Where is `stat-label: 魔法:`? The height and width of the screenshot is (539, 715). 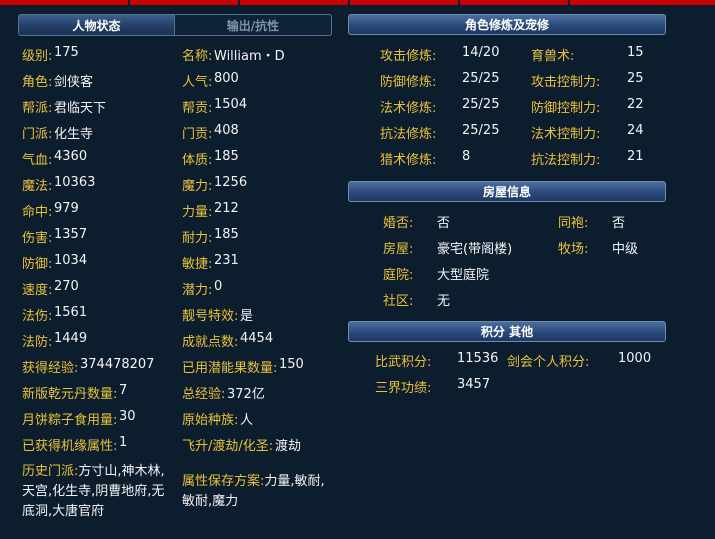 stat-label: 魔法: is located at coordinates (37, 186).